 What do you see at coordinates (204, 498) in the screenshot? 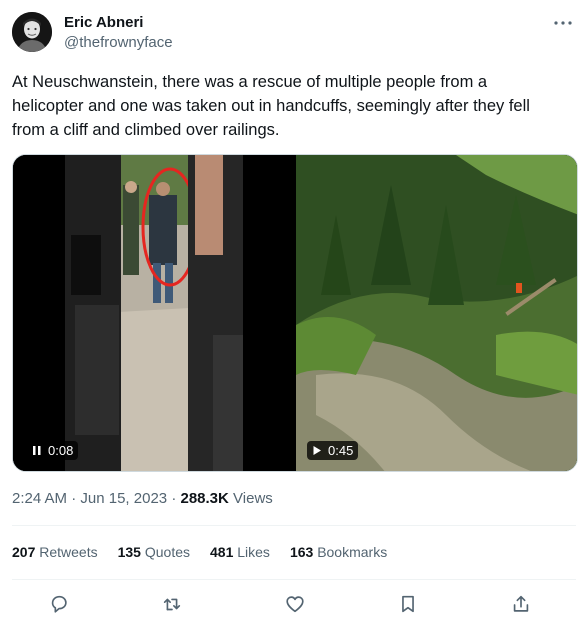
I see `views-count: 288.3K` at bounding box center [204, 498].